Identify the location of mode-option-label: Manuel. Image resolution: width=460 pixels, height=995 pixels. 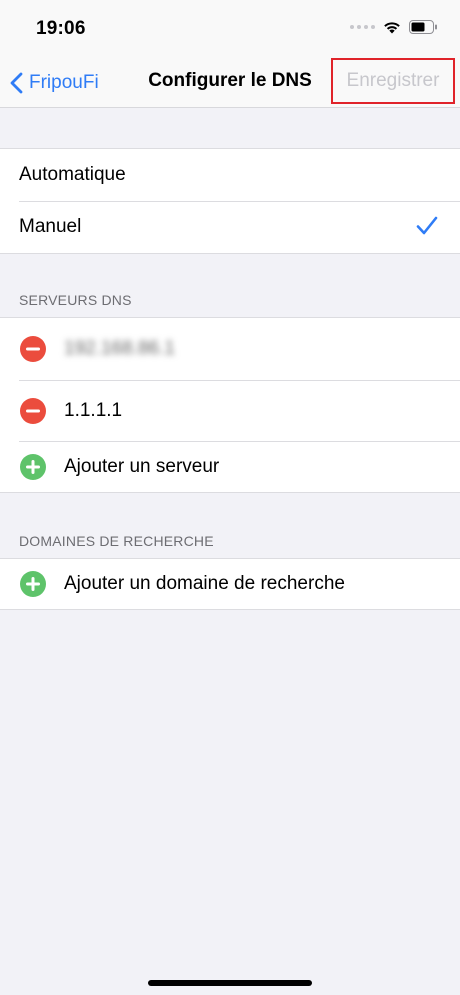
(50, 226).